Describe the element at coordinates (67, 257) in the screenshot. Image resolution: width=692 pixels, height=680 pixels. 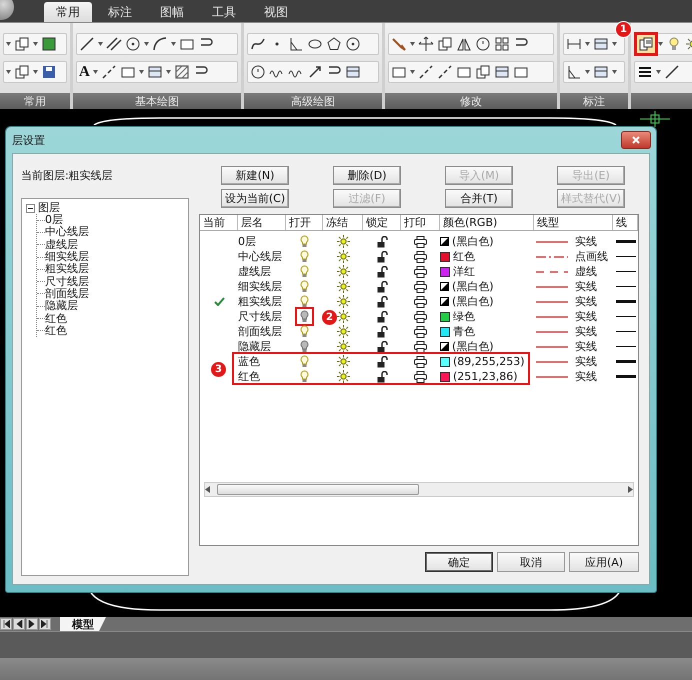
I see `tree-item: 细实线层` at that location.